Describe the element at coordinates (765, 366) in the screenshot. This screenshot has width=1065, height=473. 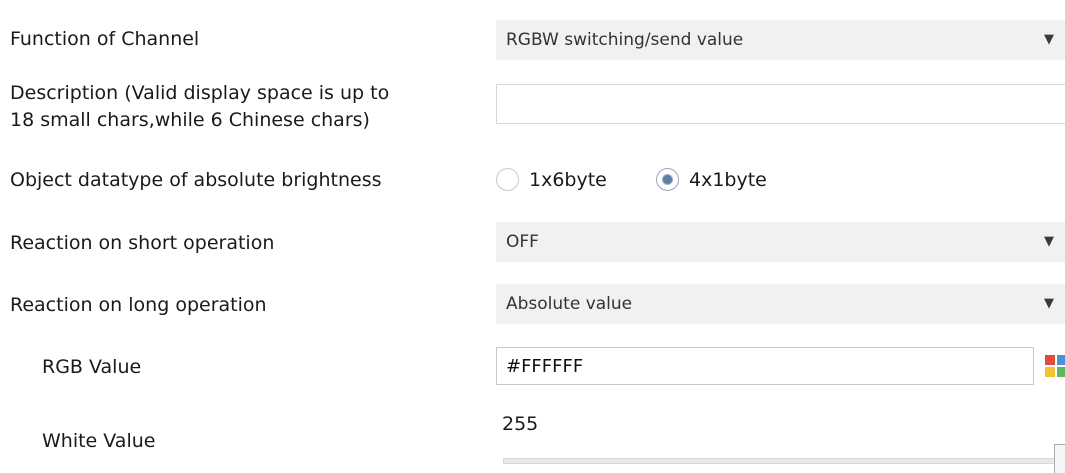
I see `rgb-value-input` at that location.